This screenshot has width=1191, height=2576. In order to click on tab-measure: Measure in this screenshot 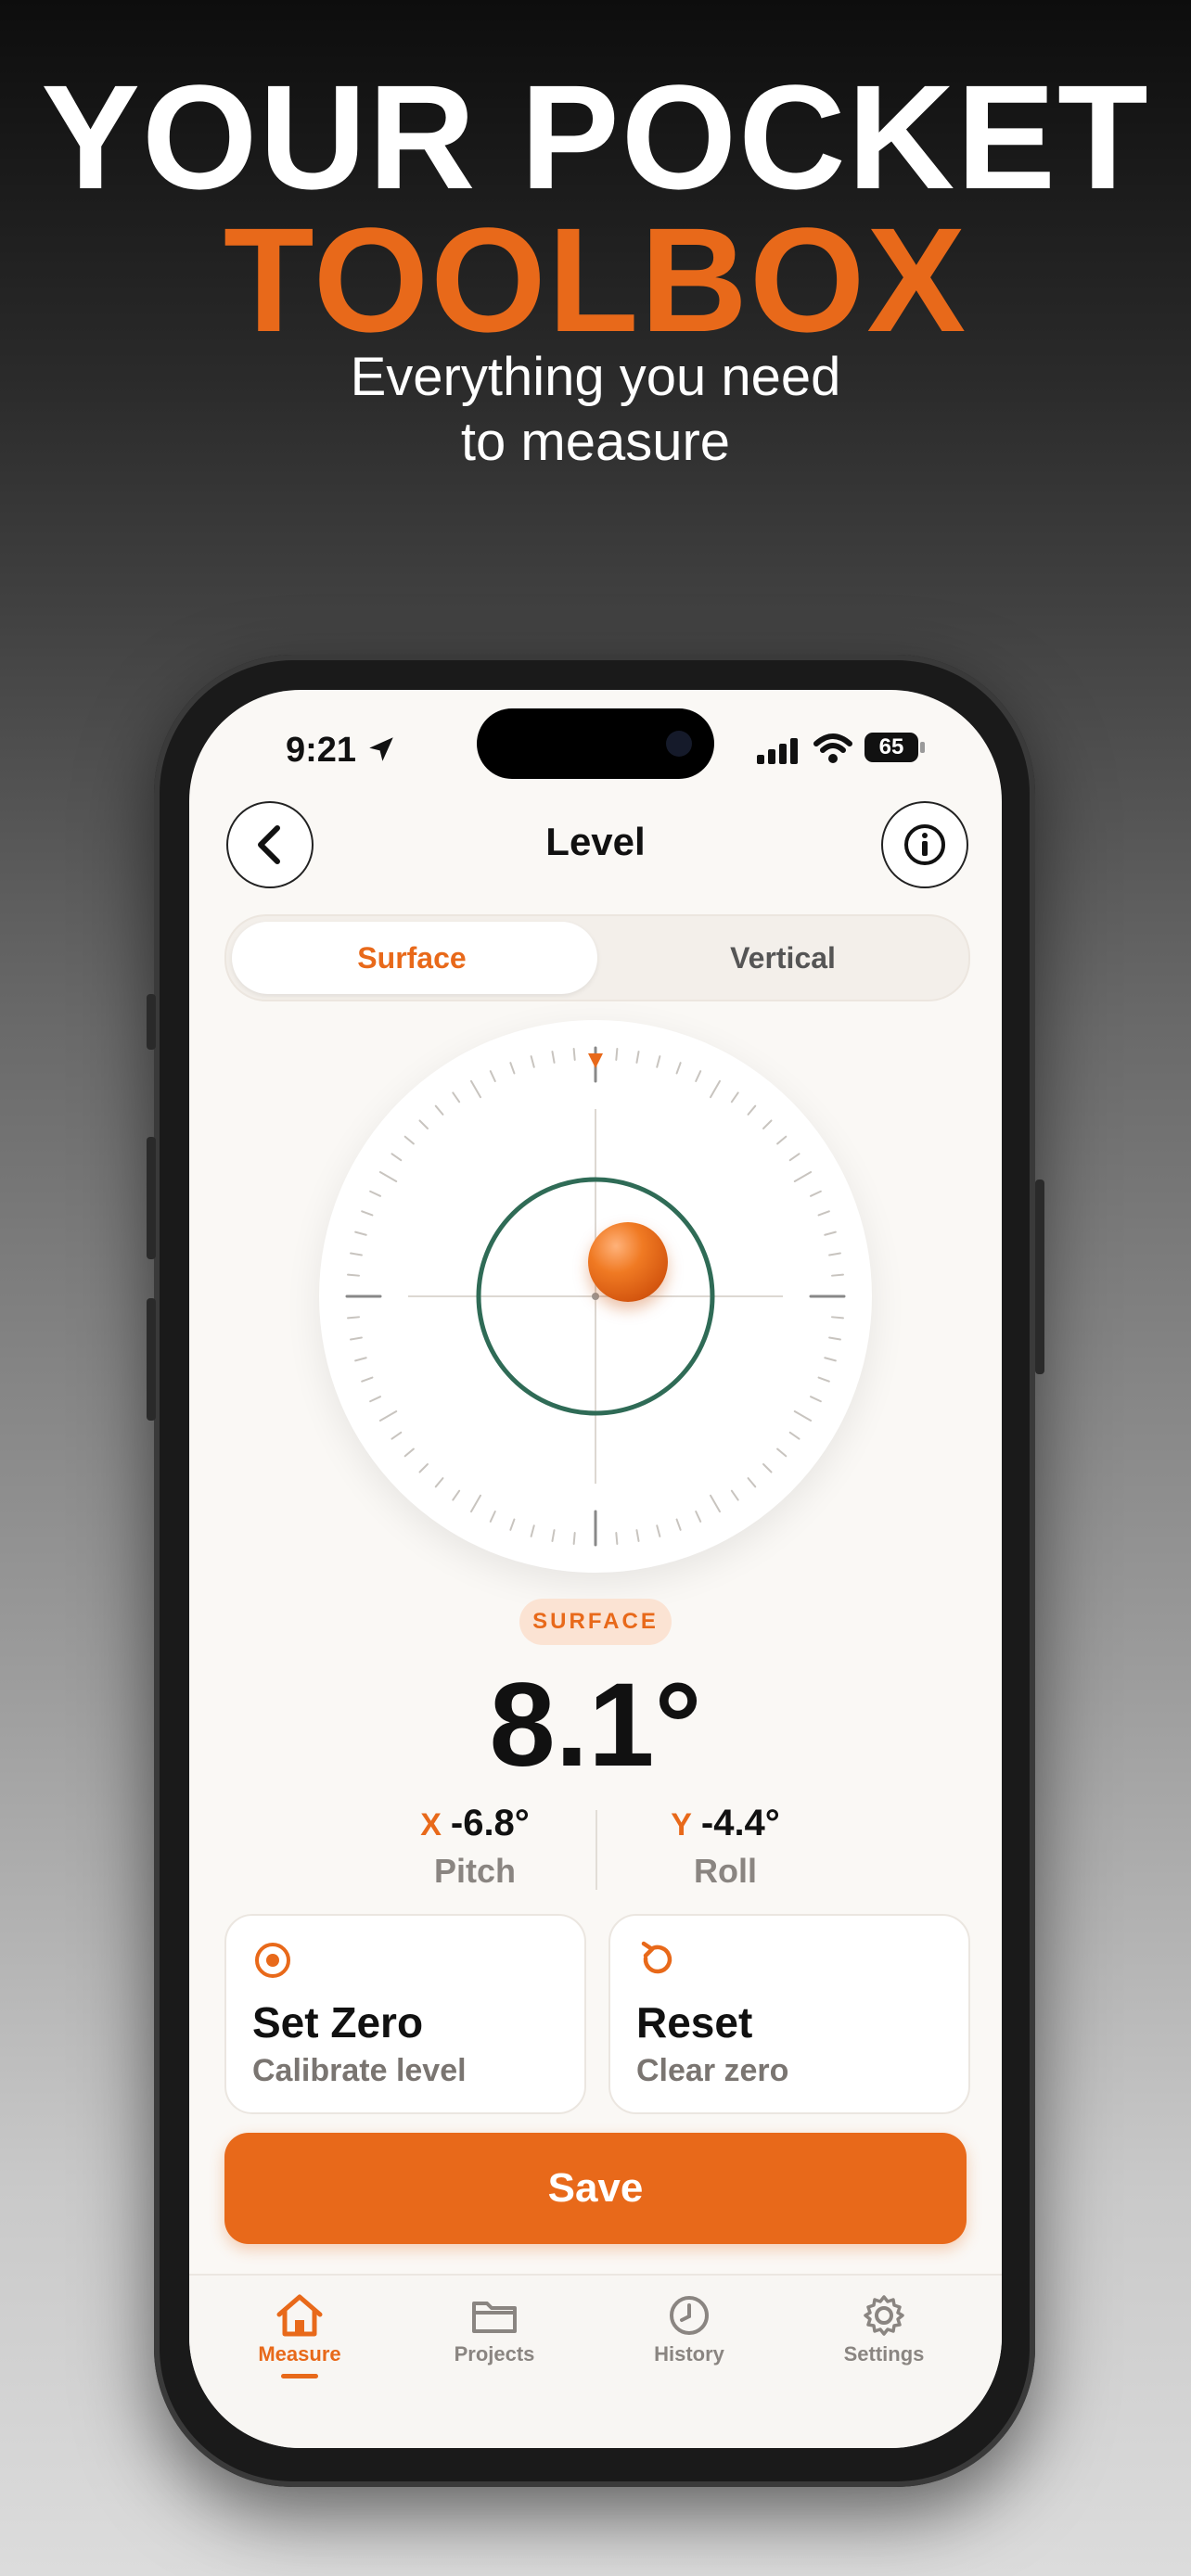, I will do `click(299, 2335)`.